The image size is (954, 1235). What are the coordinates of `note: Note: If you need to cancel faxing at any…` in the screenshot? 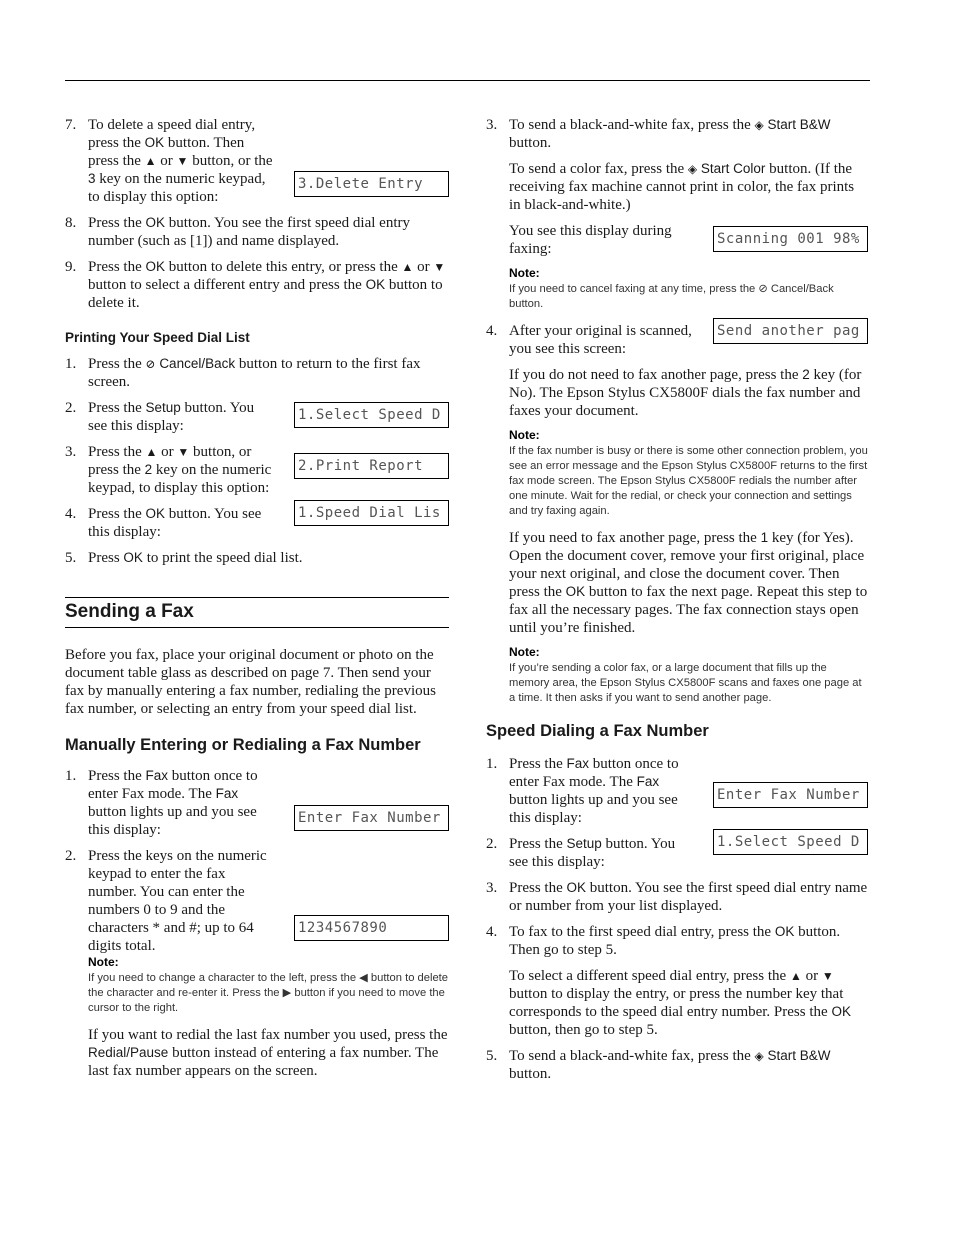 It's located at (671, 288).